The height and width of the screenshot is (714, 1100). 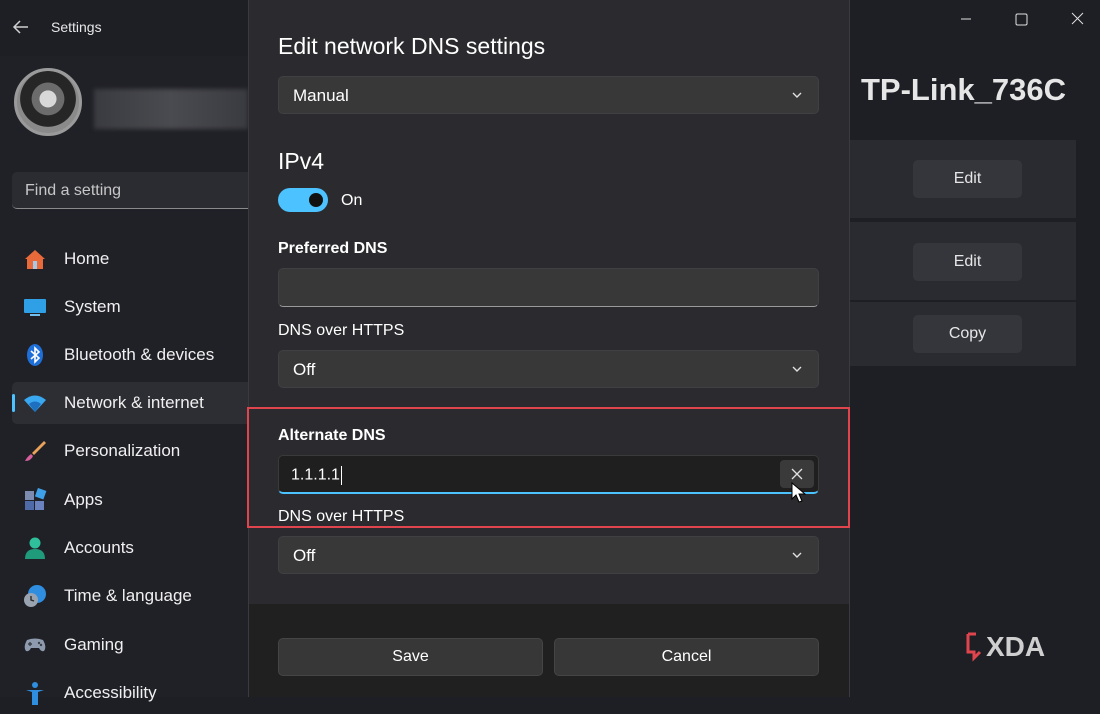 I want to click on cancel-button: Cancel, so click(x=686, y=657).